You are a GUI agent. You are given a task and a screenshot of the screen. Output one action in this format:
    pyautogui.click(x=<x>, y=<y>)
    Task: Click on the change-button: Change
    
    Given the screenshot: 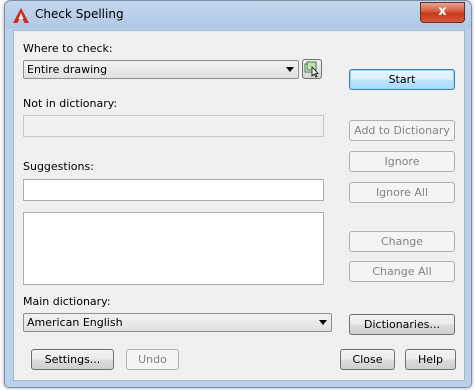 What is the action you would take?
    pyautogui.click(x=402, y=241)
    